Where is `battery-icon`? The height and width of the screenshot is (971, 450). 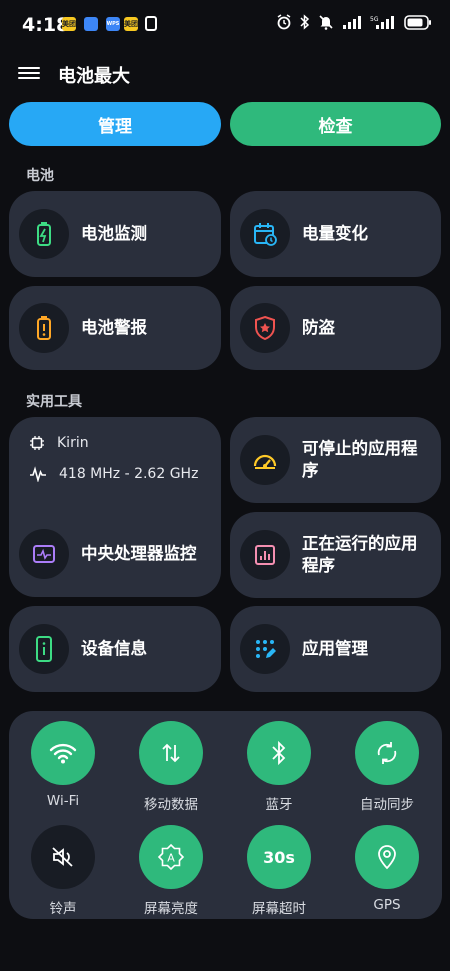 battery-icon is located at coordinates (417, 22).